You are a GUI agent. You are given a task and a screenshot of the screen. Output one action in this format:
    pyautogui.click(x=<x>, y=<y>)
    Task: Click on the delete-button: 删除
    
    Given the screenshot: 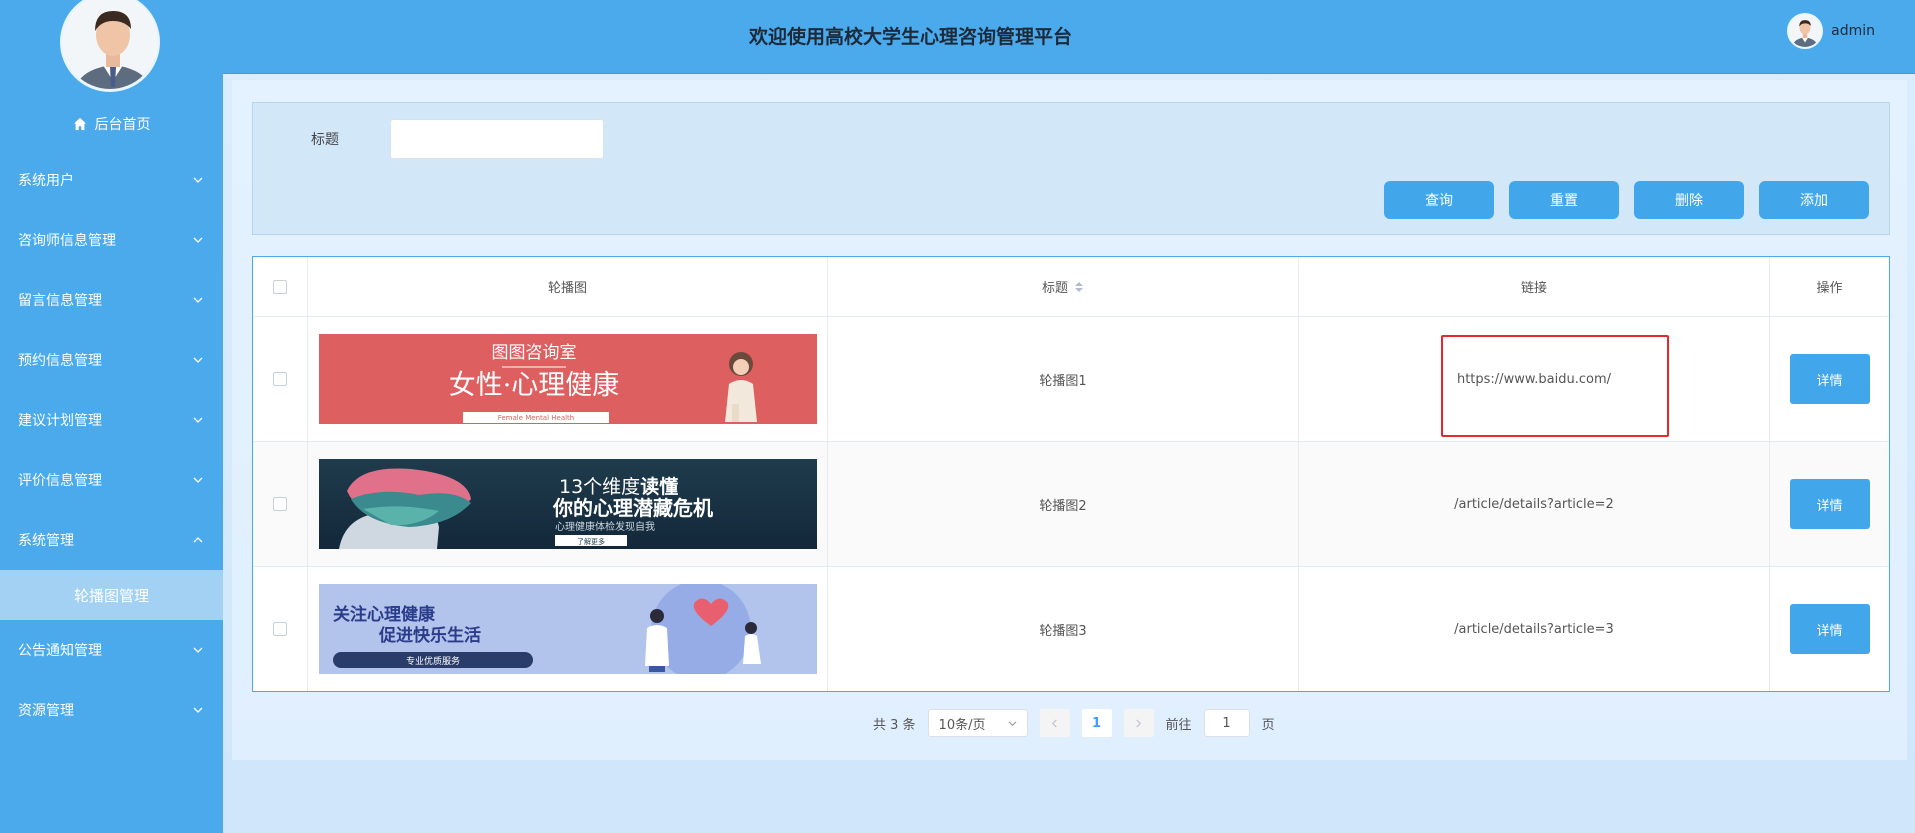 What is the action you would take?
    pyautogui.click(x=1689, y=200)
    